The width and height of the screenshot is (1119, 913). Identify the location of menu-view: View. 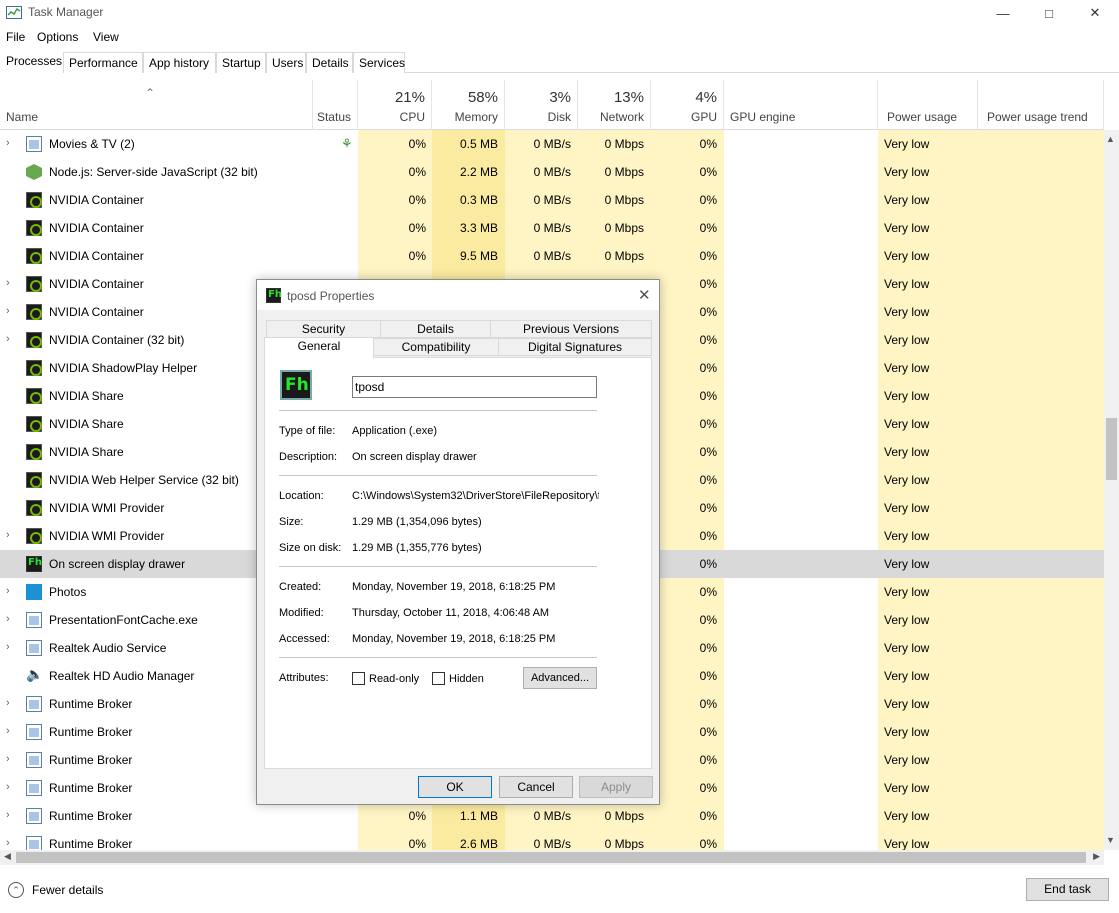
(106, 37).